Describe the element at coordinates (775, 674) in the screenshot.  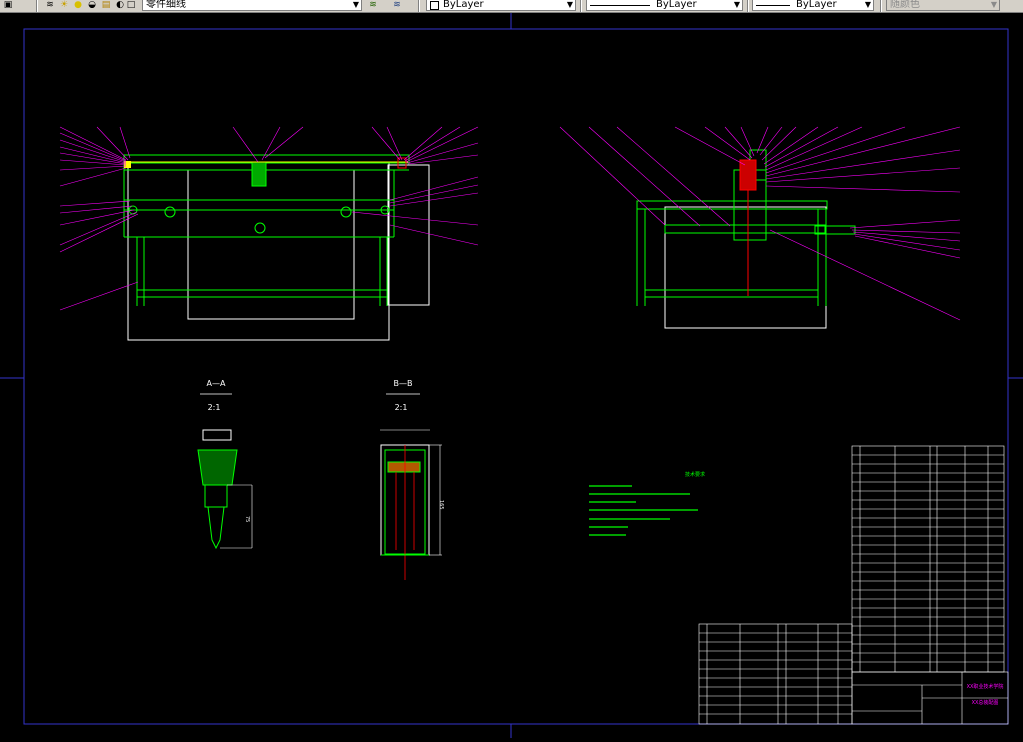
I see `parts-list-lower` at that location.